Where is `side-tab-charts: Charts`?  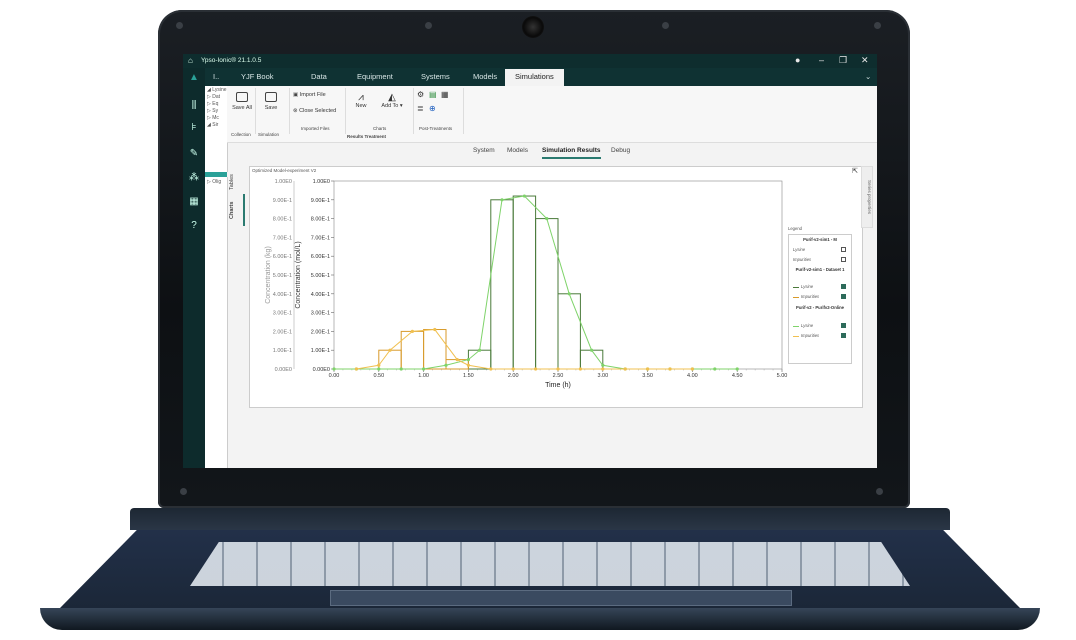 side-tab-charts: Charts is located at coordinates (237, 210).